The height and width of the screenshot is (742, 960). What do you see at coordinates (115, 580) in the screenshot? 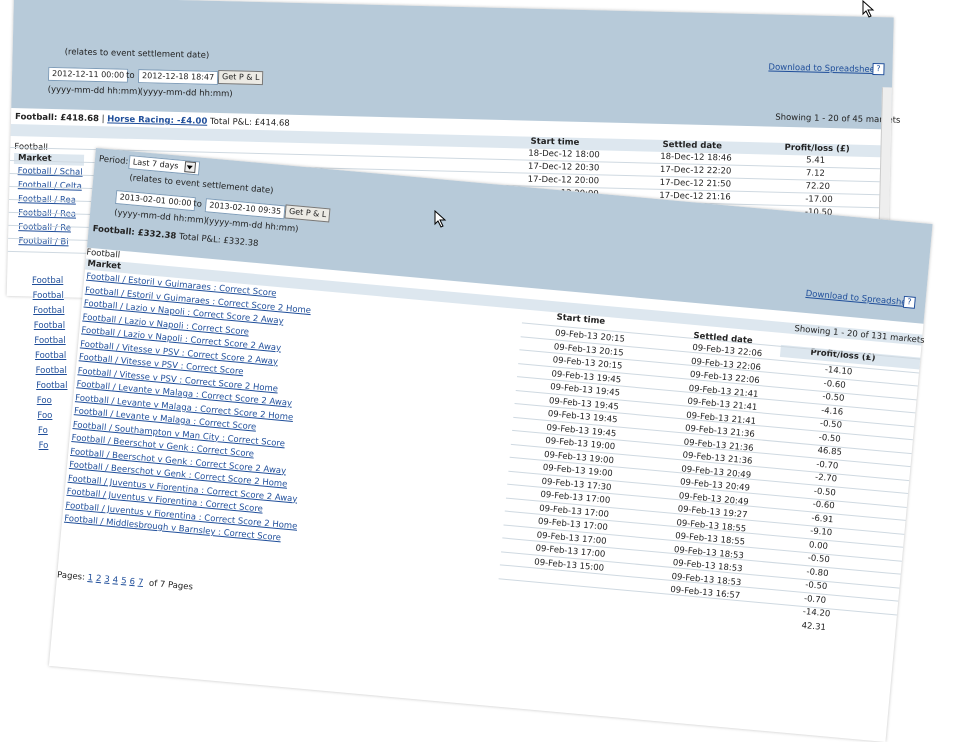
I see `page-link: 4` at bounding box center [115, 580].